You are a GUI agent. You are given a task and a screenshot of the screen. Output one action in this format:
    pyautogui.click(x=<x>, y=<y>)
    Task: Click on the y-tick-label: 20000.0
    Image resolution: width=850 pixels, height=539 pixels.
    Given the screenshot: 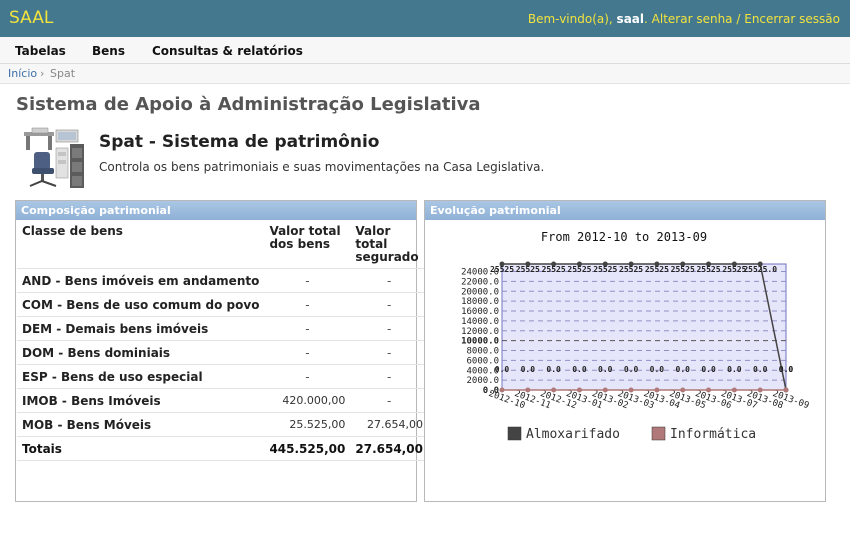 What is the action you would take?
    pyautogui.click(x=480, y=292)
    